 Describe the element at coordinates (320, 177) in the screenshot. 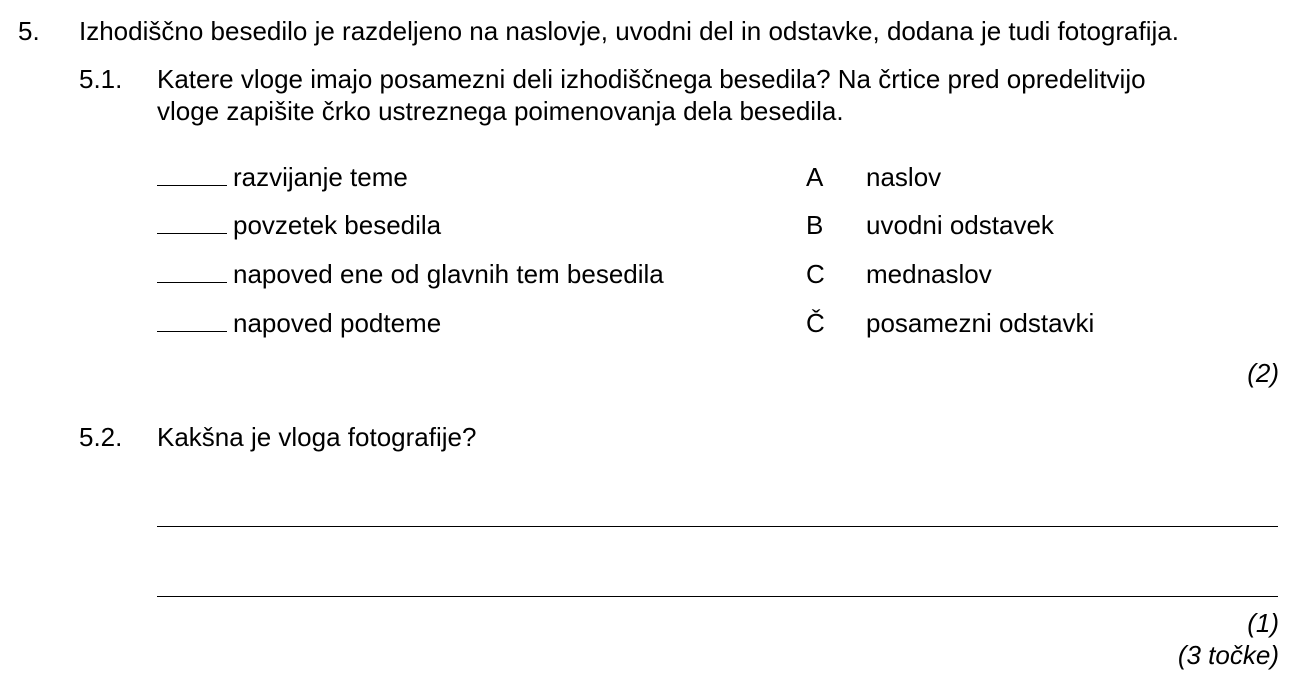

I see `role-label: razvijanje teme` at that location.